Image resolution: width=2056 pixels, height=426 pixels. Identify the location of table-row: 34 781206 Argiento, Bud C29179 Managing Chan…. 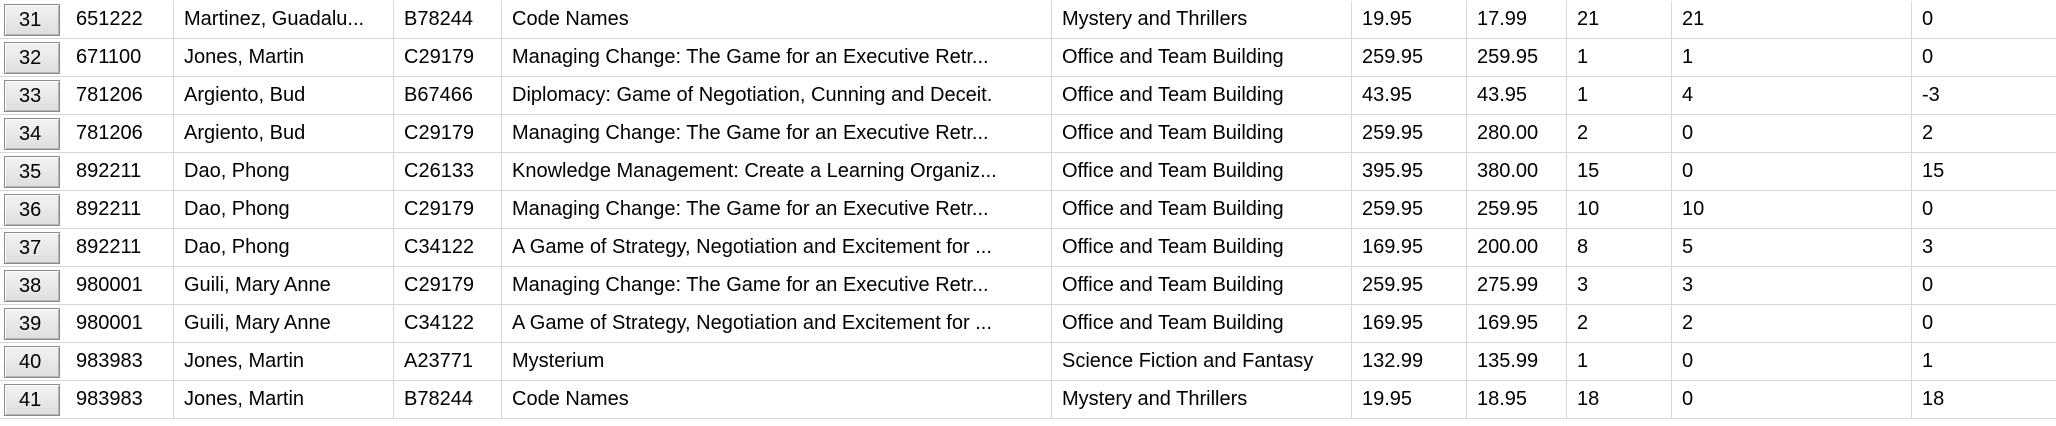
(1028, 134).